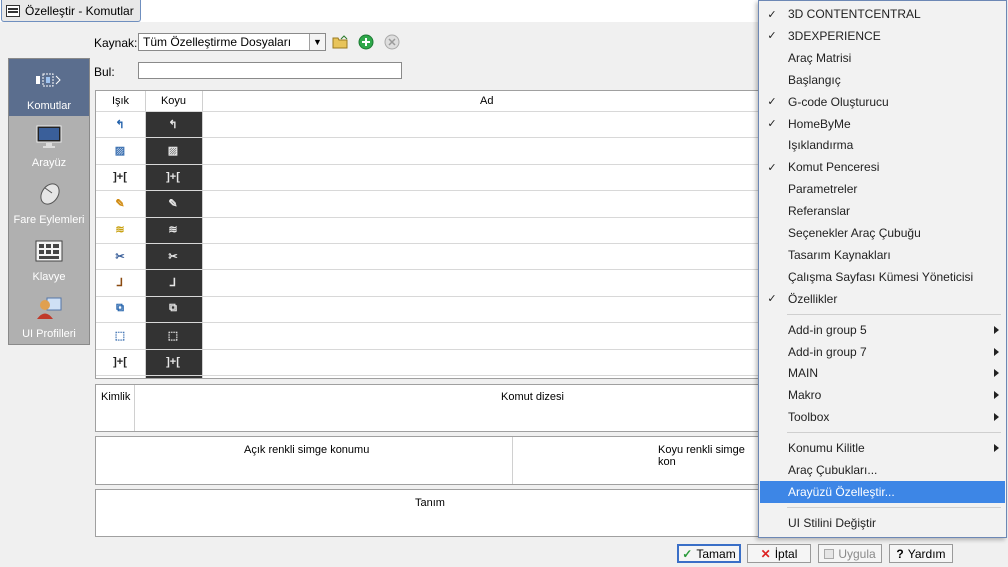  What do you see at coordinates (430, 256) in the screenshot?
I see `table-row: ✂ ✂` at bounding box center [430, 256].